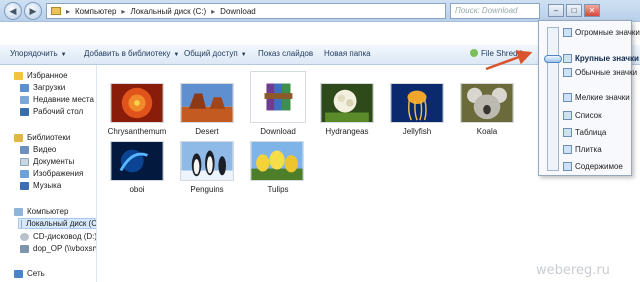  I want to click on add-to-library-label: Добавить в библиотеку, so click(127, 53).